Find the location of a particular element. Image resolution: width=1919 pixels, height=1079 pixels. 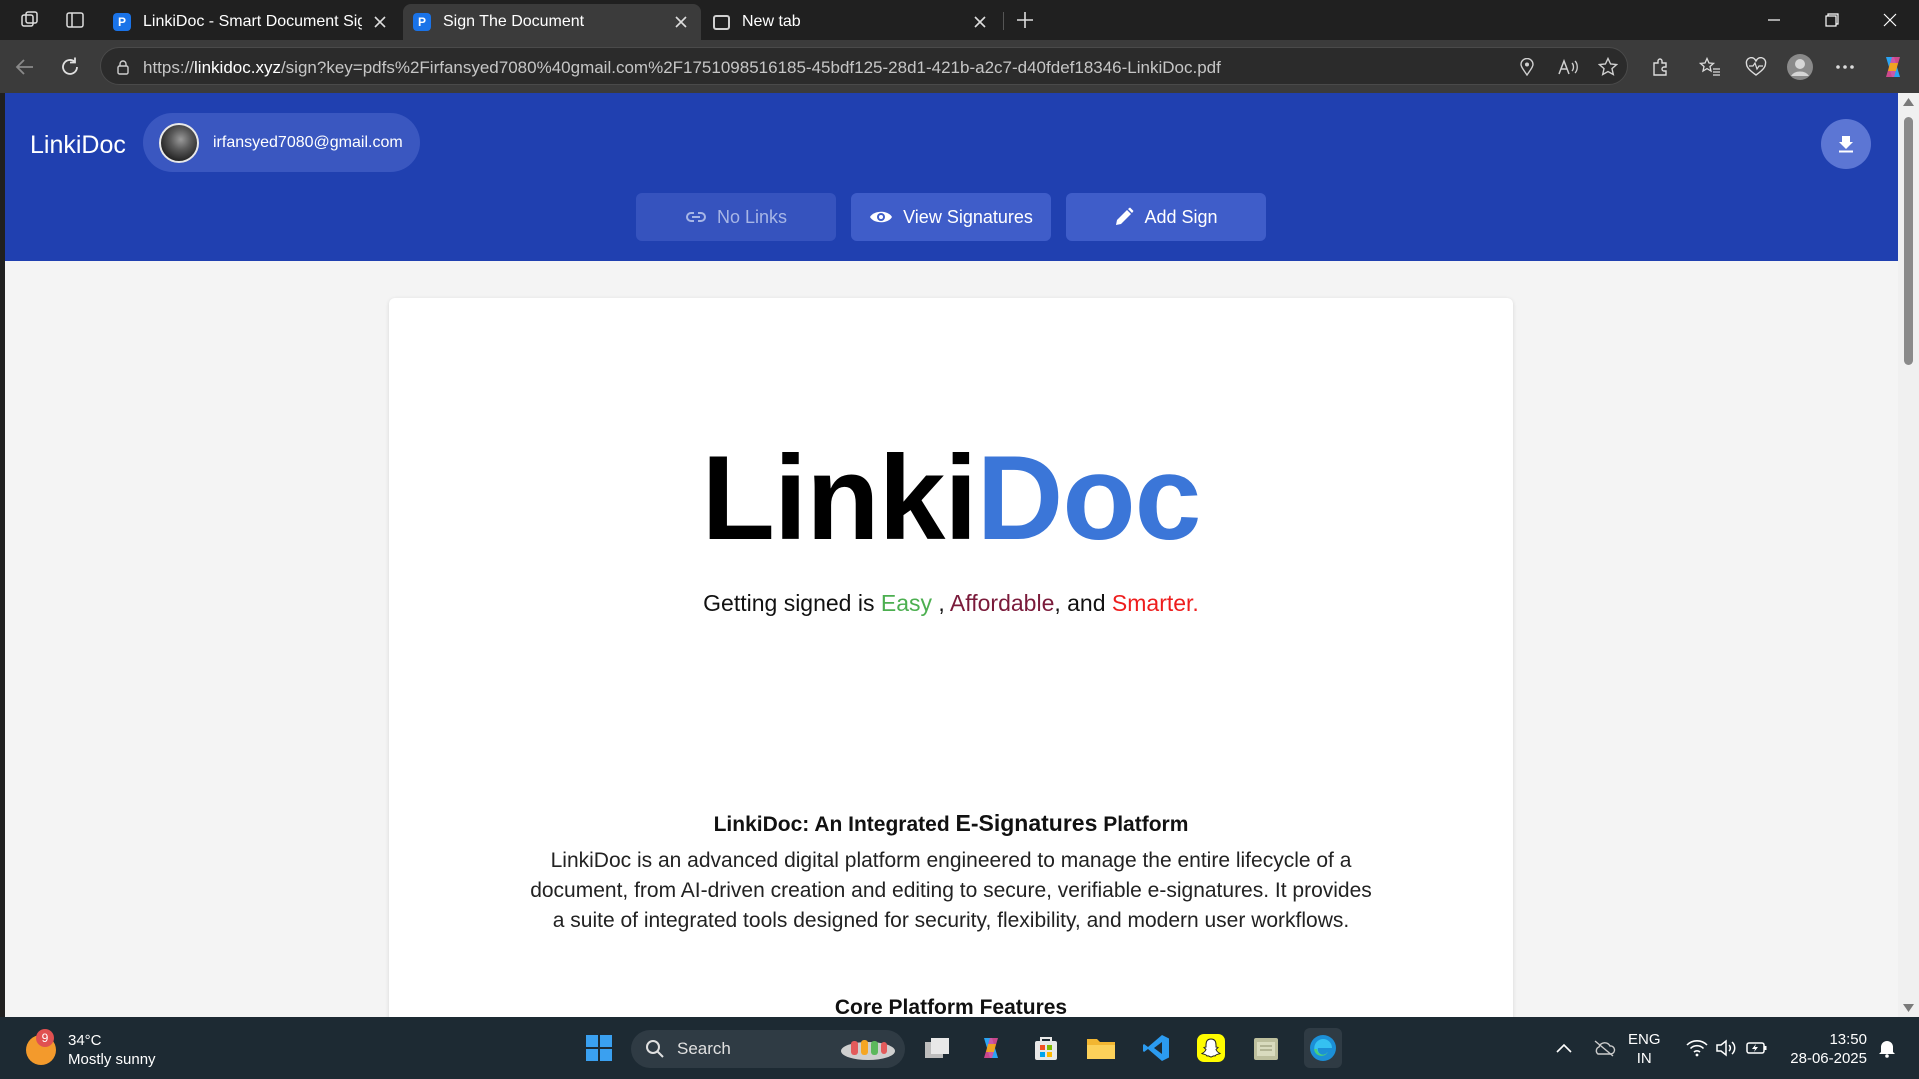

tab-title: Sign The Document is located at coordinates (514, 21).